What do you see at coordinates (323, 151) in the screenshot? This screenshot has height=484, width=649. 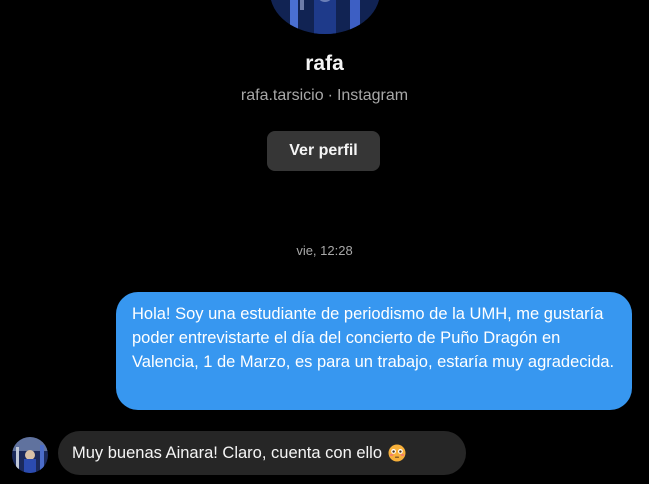 I see `view-profile-button: Ver perfil` at bounding box center [323, 151].